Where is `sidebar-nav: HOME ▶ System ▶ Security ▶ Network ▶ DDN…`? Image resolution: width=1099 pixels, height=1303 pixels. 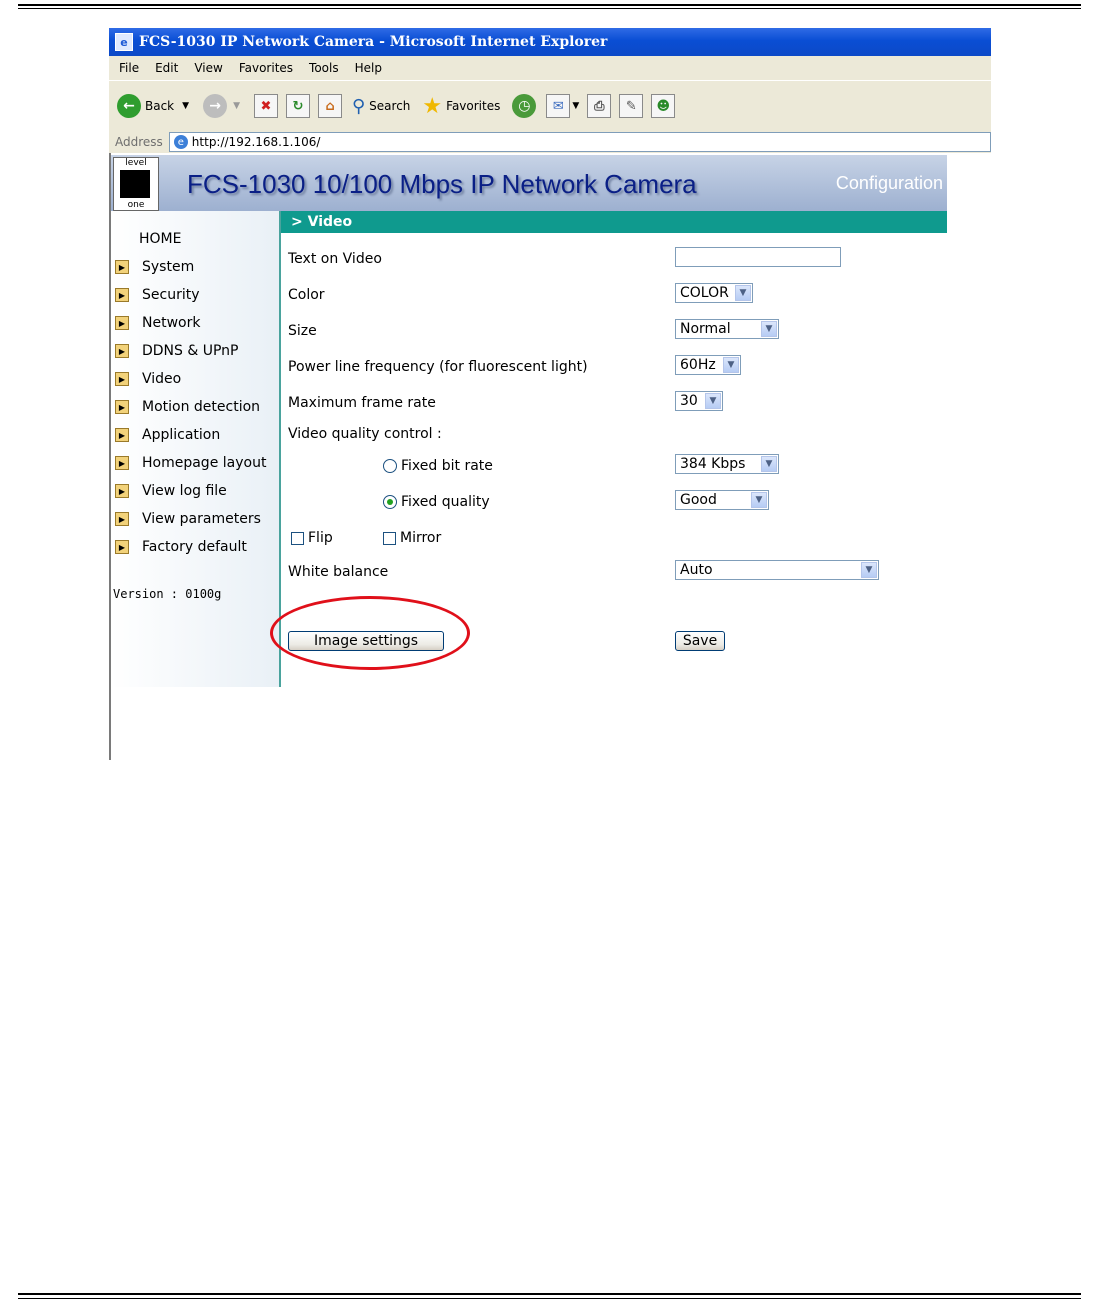
sidebar-nav: HOME ▶ System ▶ Security ▶ Network ▶ DDN… is located at coordinates (196, 449).